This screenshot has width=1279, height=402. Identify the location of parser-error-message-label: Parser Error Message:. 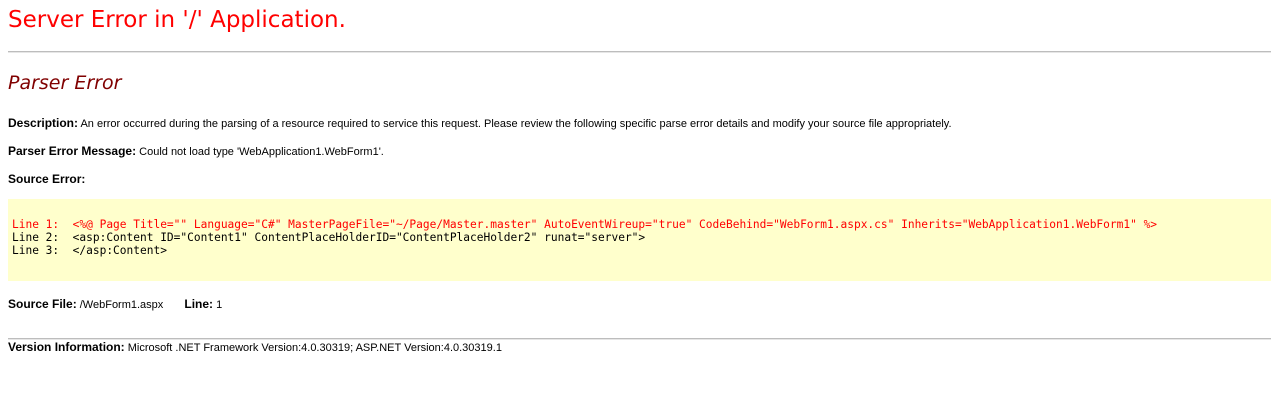
(72, 151).